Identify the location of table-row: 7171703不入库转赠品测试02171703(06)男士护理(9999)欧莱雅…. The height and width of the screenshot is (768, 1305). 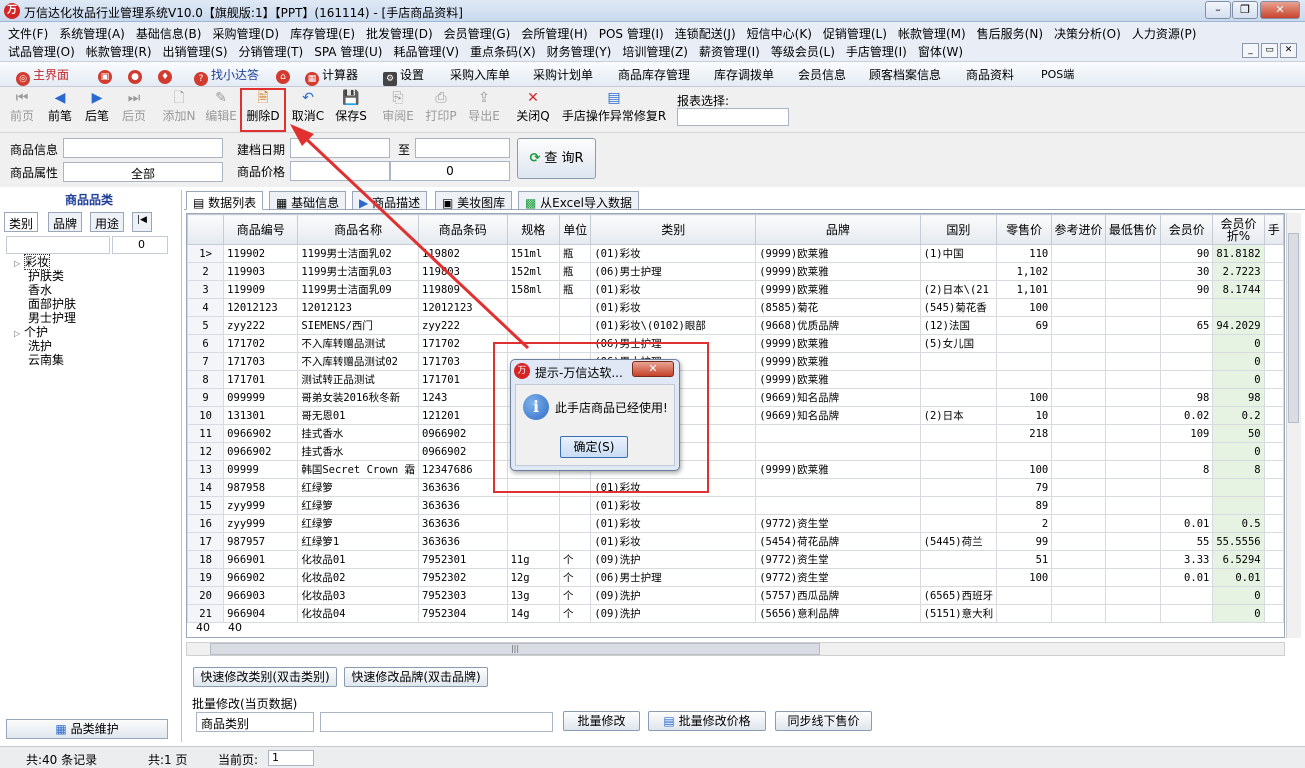
(735, 361).